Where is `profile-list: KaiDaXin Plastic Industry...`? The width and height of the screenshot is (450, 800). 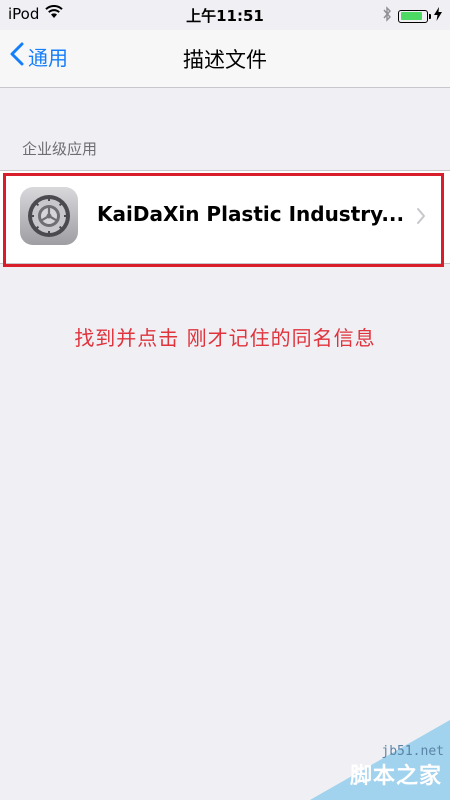 profile-list: KaiDaXin Plastic Industry... is located at coordinates (225, 217).